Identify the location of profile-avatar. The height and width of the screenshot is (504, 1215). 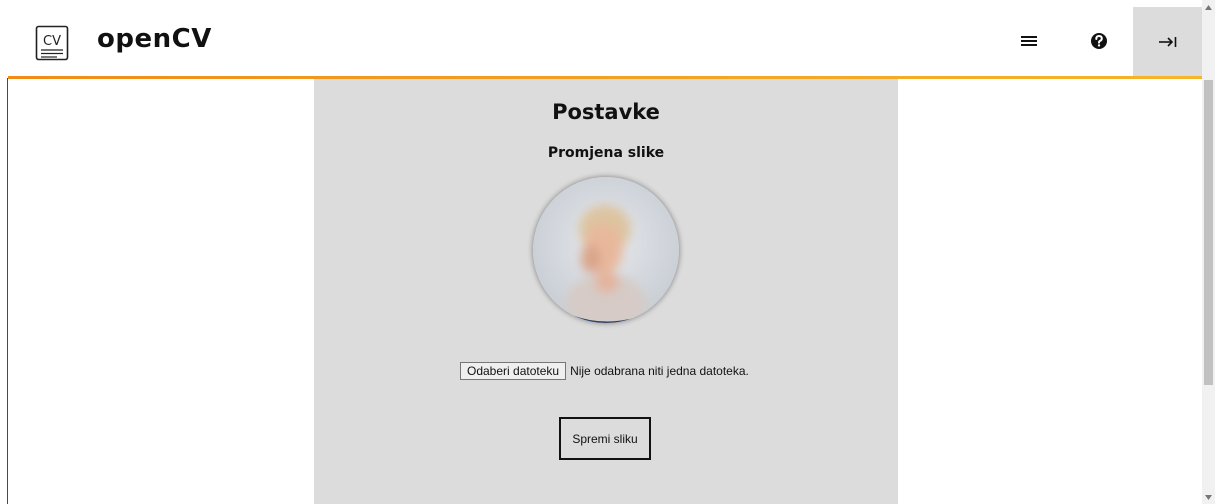
(606, 250).